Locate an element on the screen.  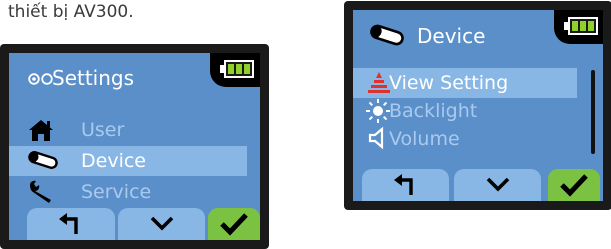
menu-item-label: User is located at coordinates (103, 130).